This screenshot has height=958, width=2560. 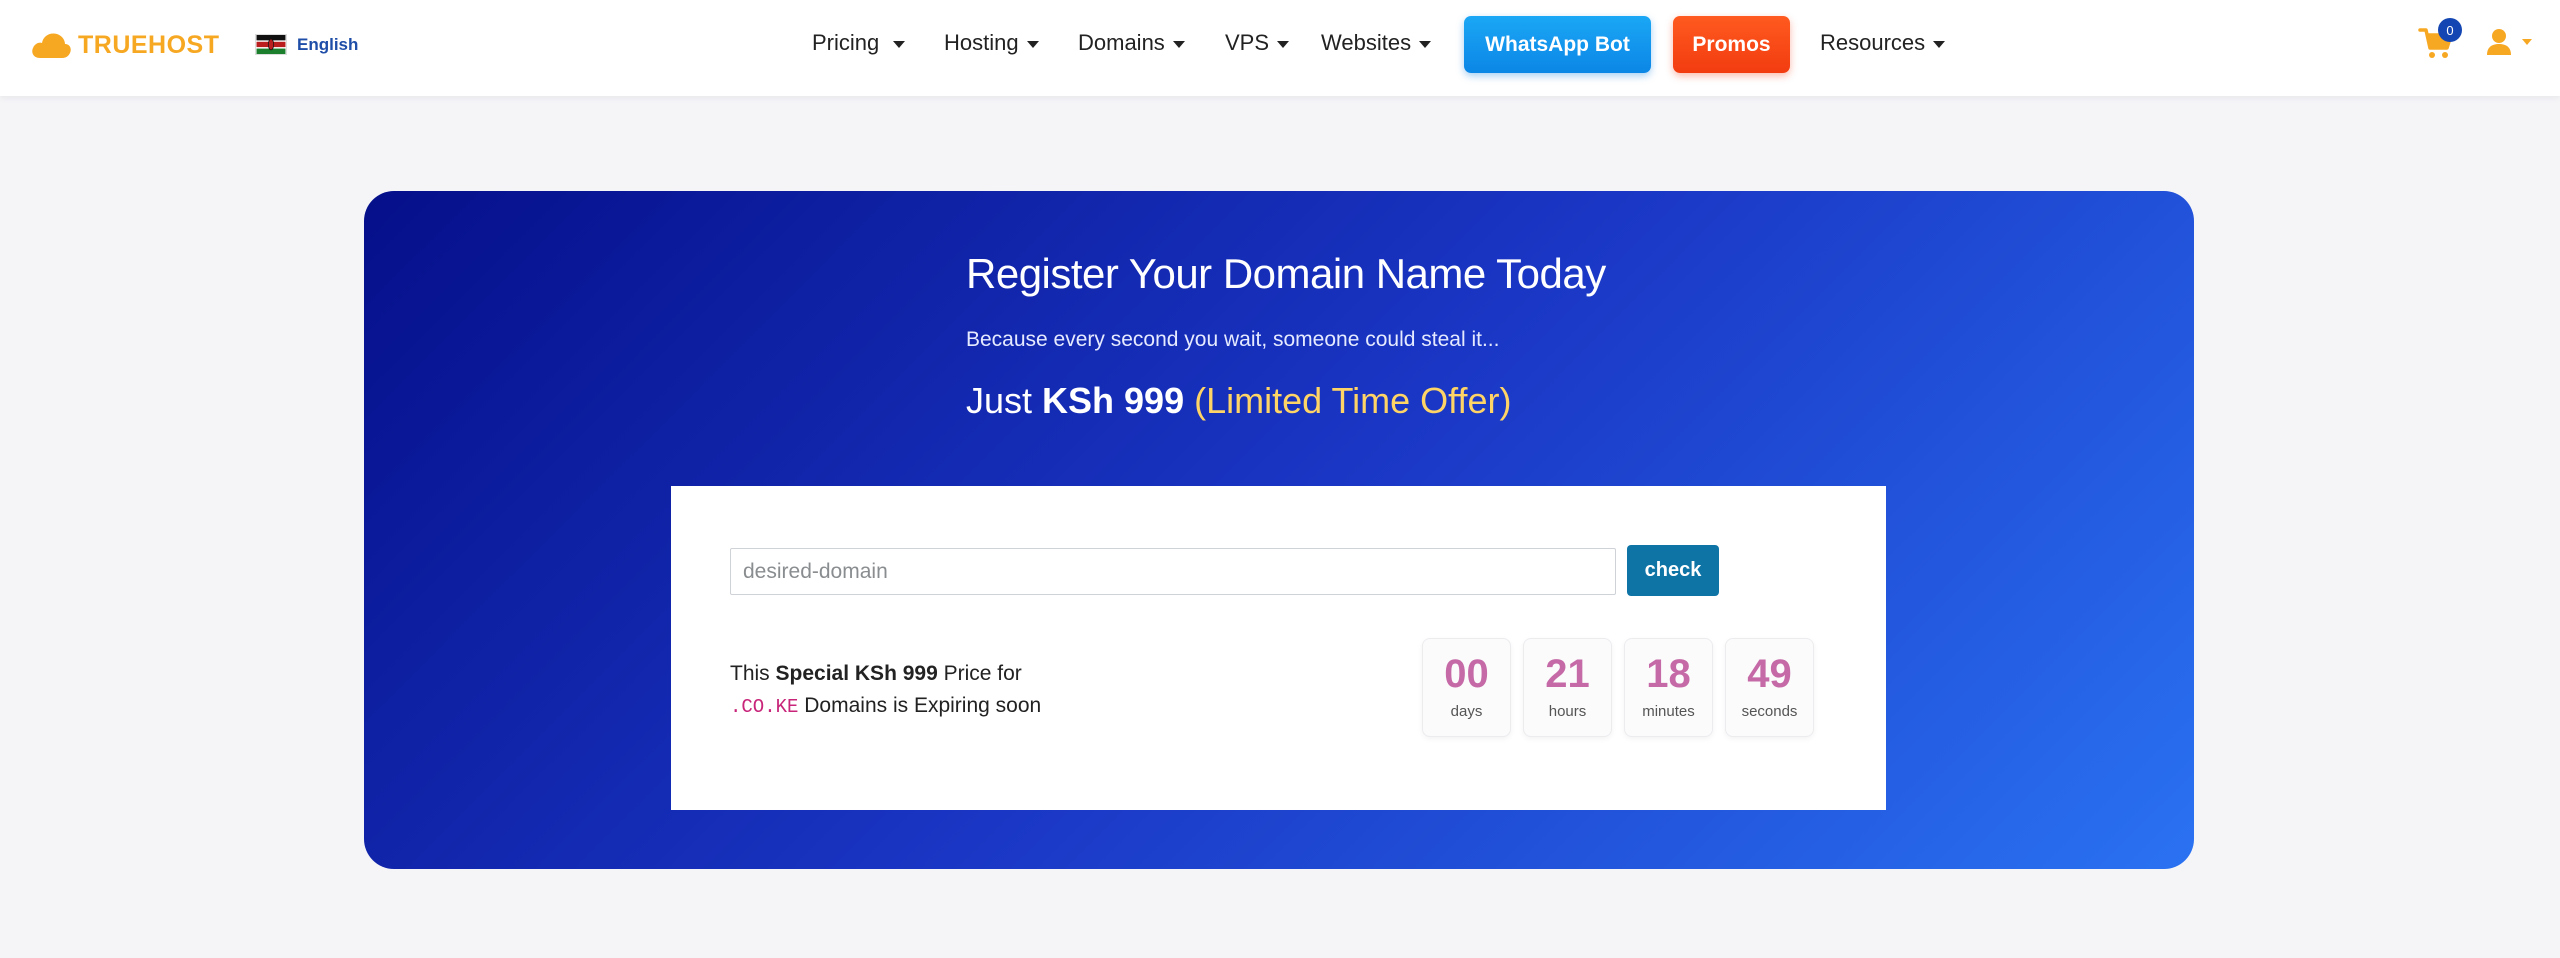 I want to click on countdown-days: 00 days, so click(x=1466, y=687).